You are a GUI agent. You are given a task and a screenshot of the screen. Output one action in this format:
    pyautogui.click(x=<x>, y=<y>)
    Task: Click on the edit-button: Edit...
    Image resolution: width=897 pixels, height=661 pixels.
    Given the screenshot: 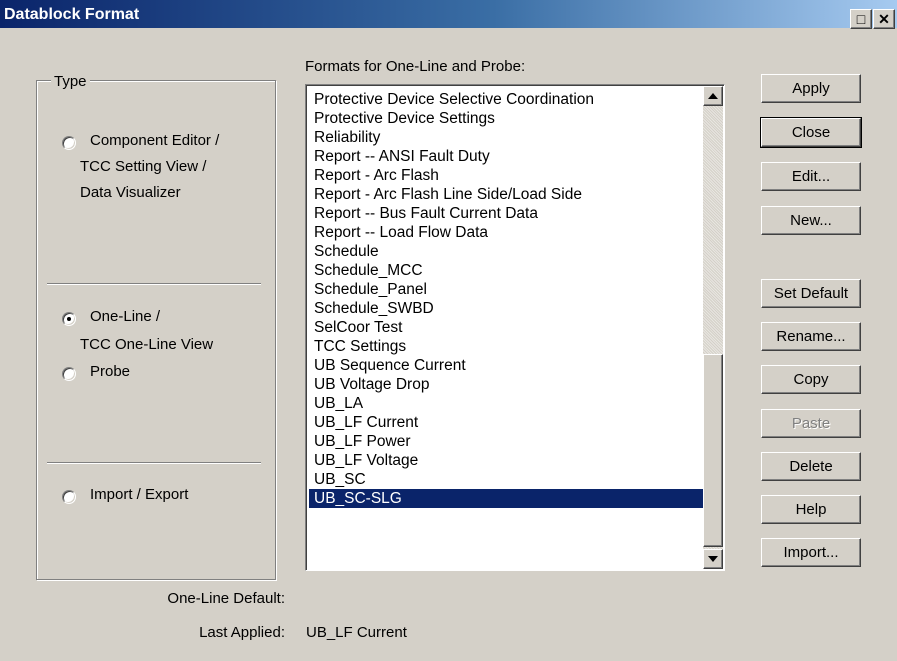 What is the action you would take?
    pyautogui.click(x=811, y=176)
    